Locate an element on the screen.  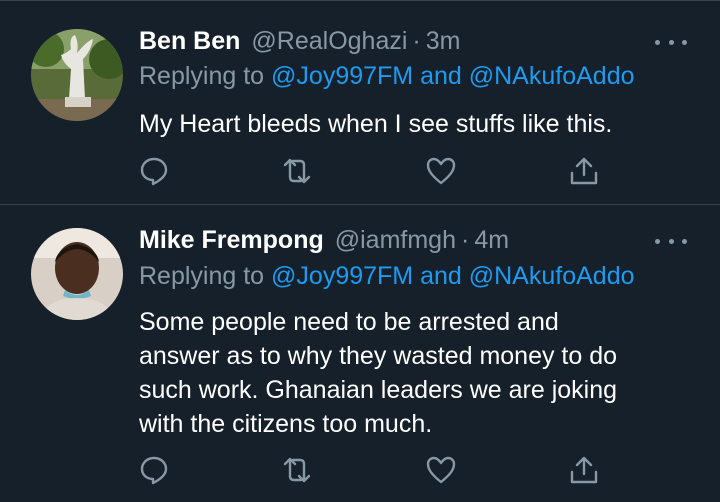
timestamp: 3m is located at coordinates (443, 41).